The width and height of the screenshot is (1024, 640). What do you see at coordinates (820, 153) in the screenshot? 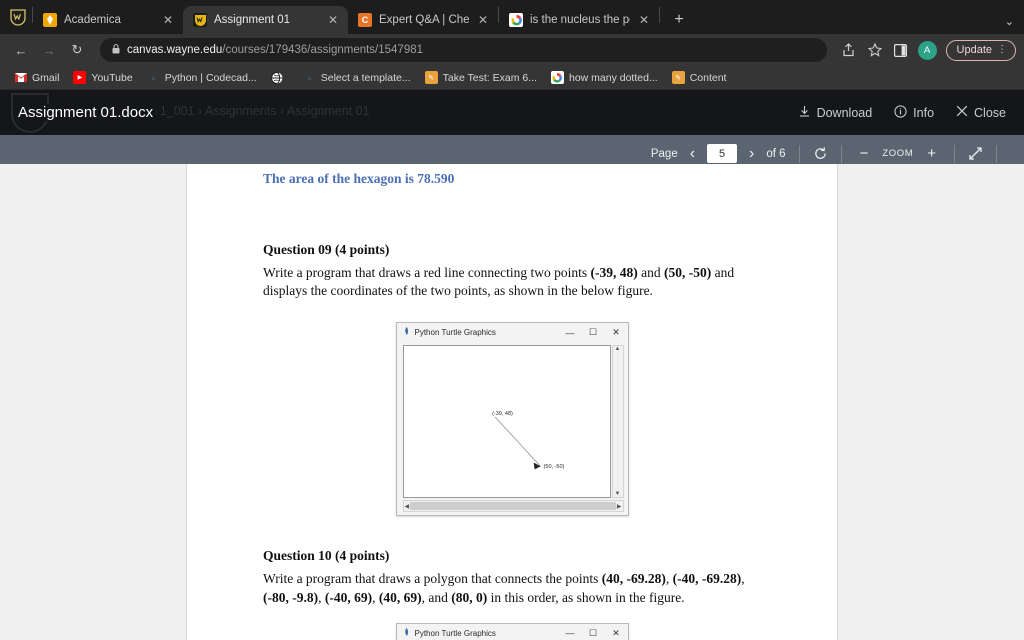
I see `rotate-button` at bounding box center [820, 153].